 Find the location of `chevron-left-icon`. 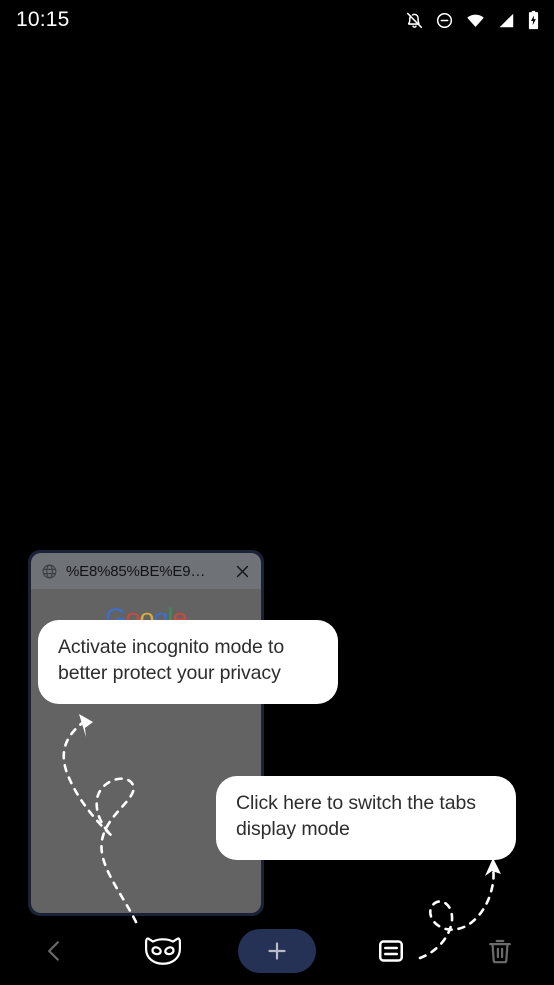

chevron-left-icon is located at coordinates (54, 951).